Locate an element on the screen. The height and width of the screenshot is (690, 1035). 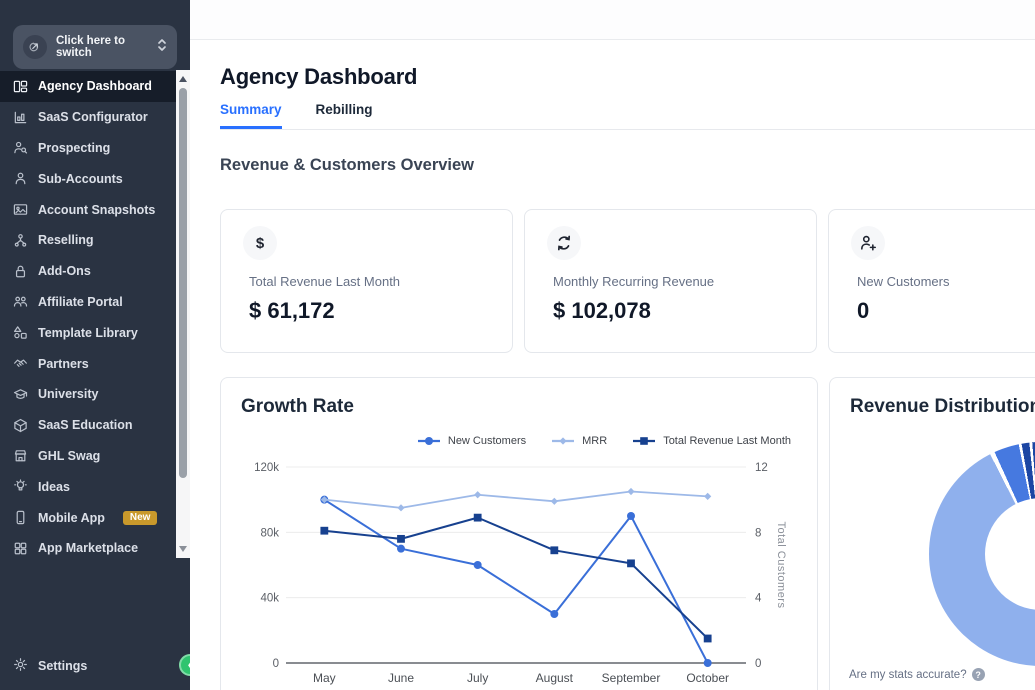
sub-accounts-icon is located at coordinates (20, 178).